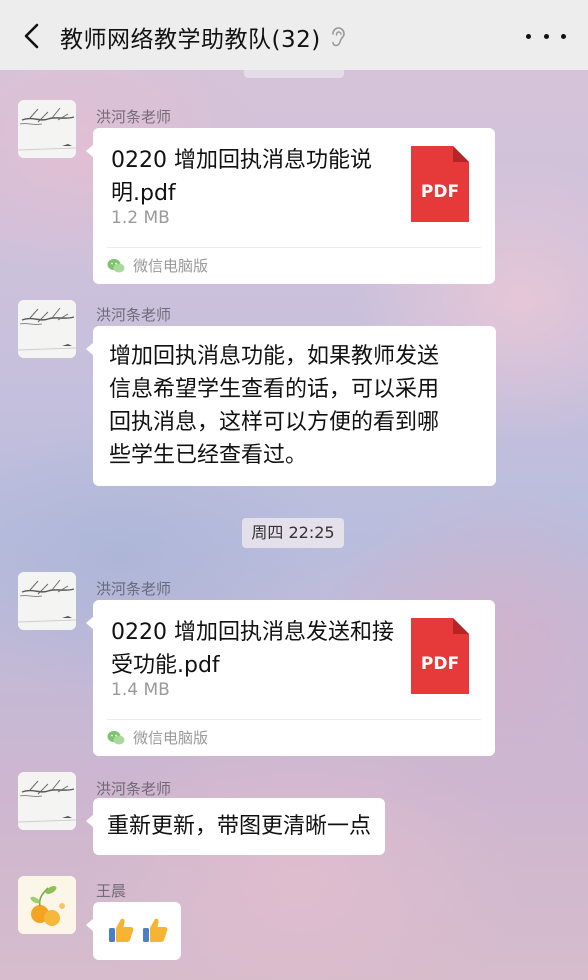 Image resolution: width=588 pixels, height=980 pixels. I want to click on message-text: 重新更新，带图更清晰一点, so click(239, 826).